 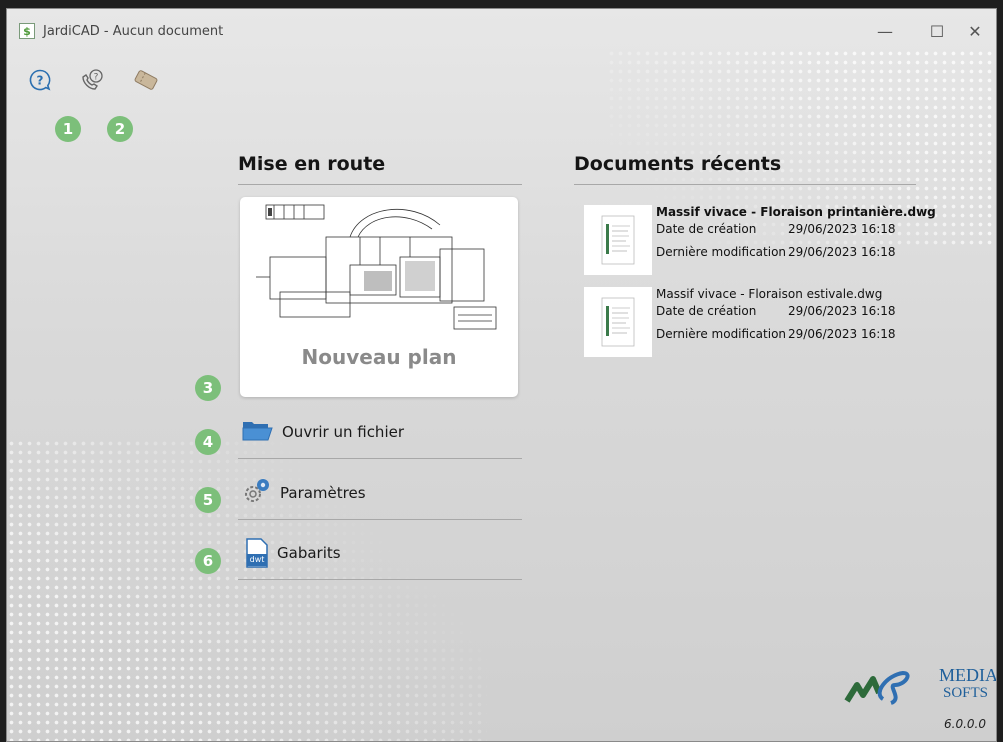 What do you see at coordinates (919, 688) in the screenshot?
I see `mediasofts-logo: MEDIA SOFTS` at bounding box center [919, 688].